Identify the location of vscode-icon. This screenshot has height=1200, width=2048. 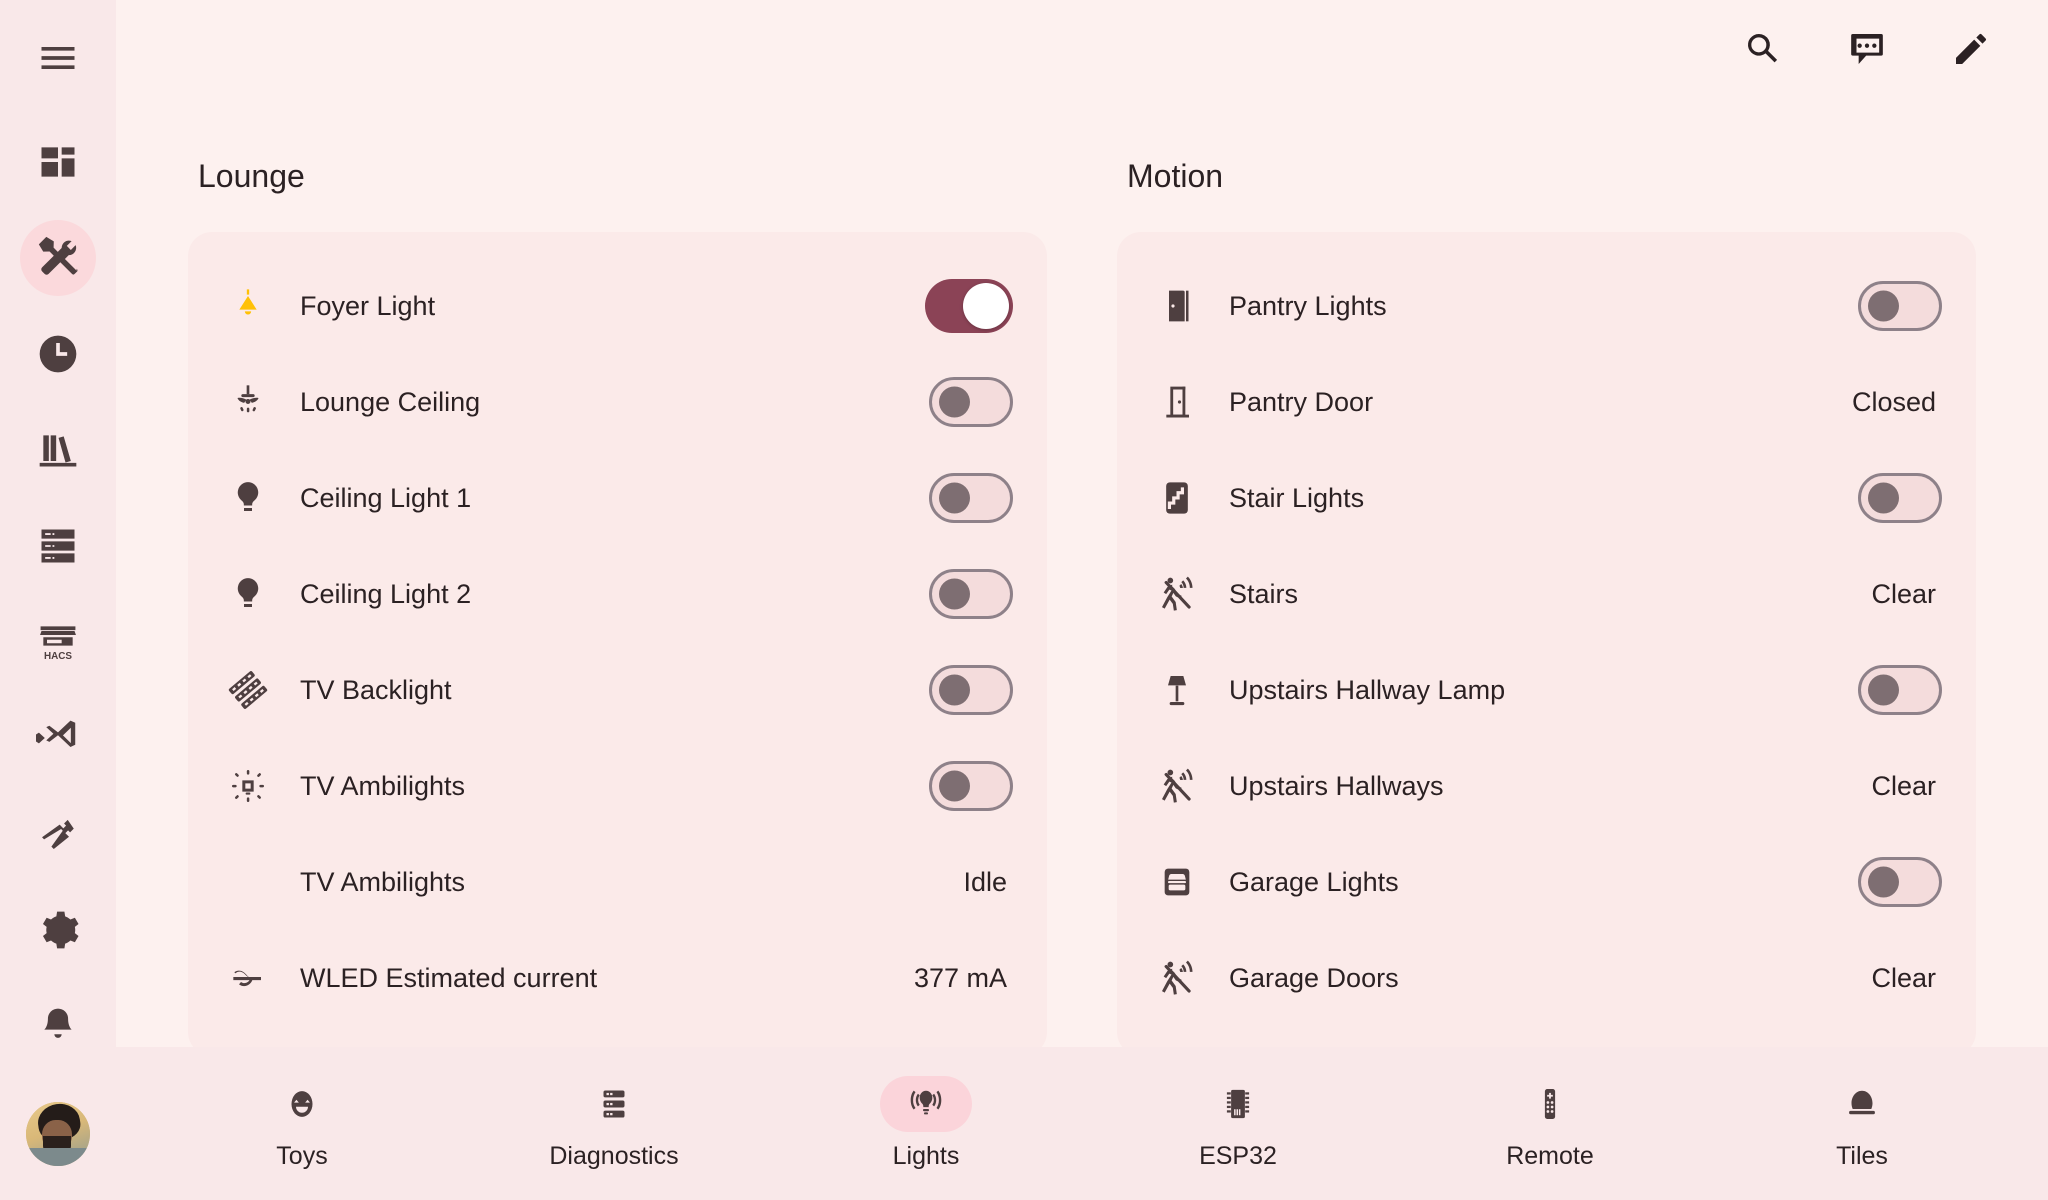
(58, 738).